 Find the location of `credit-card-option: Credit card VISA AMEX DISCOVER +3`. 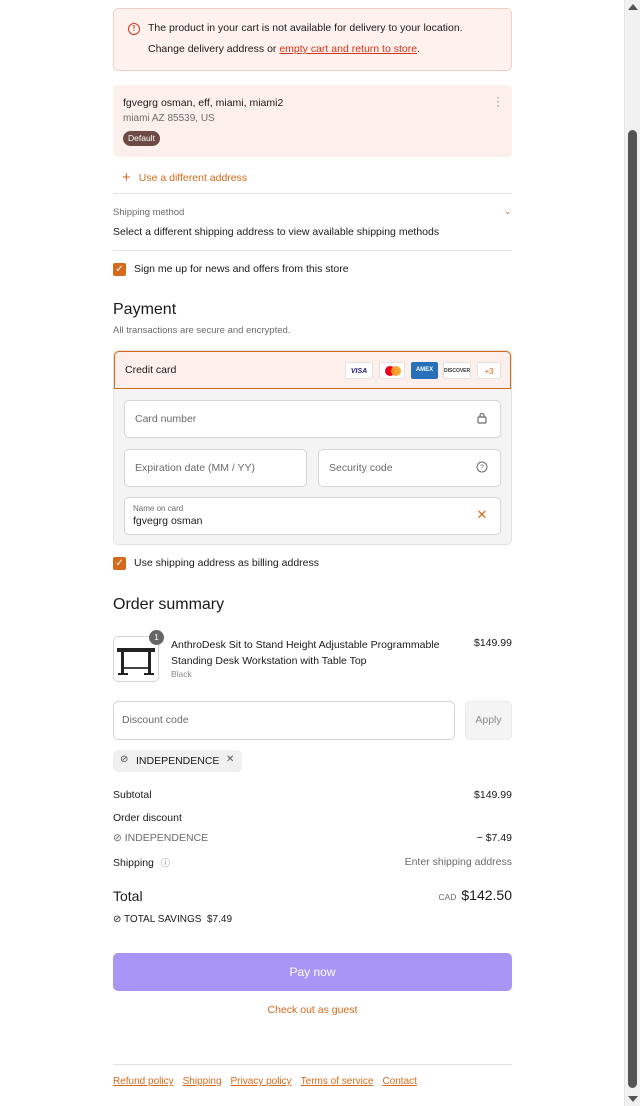

credit-card-option: Credit card VISA AMEX DISCOVER +3 is located at coordinates (312, 370).